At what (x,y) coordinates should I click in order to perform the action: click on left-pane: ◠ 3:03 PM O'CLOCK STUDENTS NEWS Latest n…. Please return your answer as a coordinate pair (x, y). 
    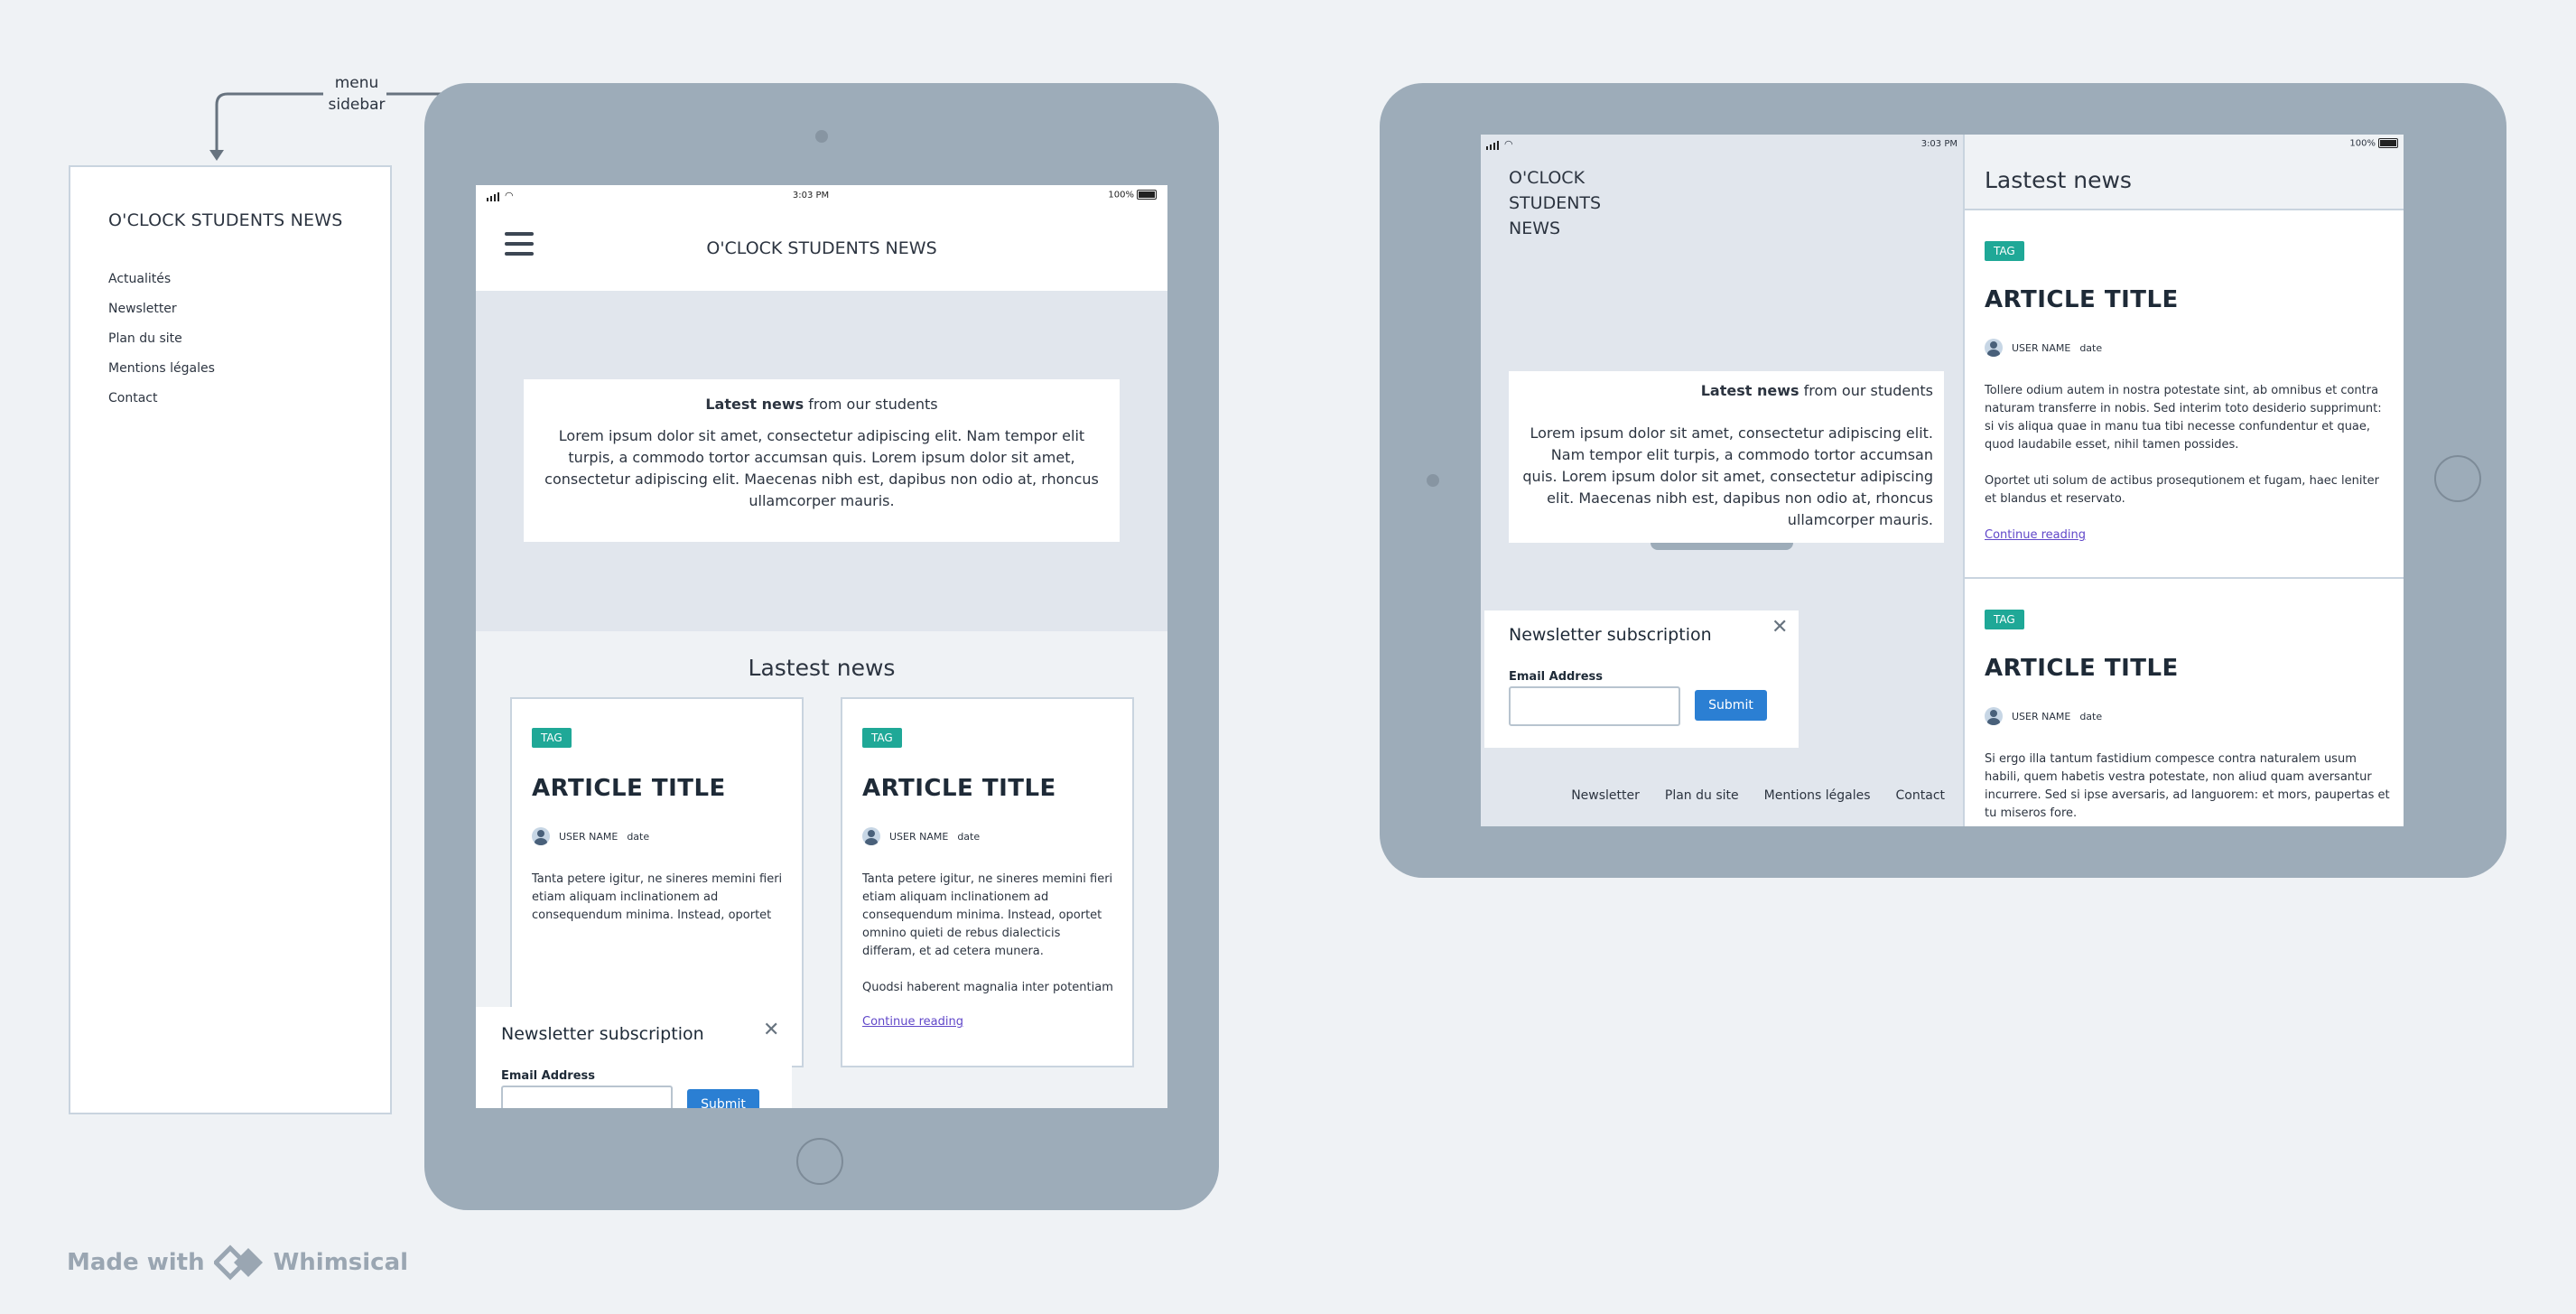
    Looking at the image, I should click on (1722, 480).